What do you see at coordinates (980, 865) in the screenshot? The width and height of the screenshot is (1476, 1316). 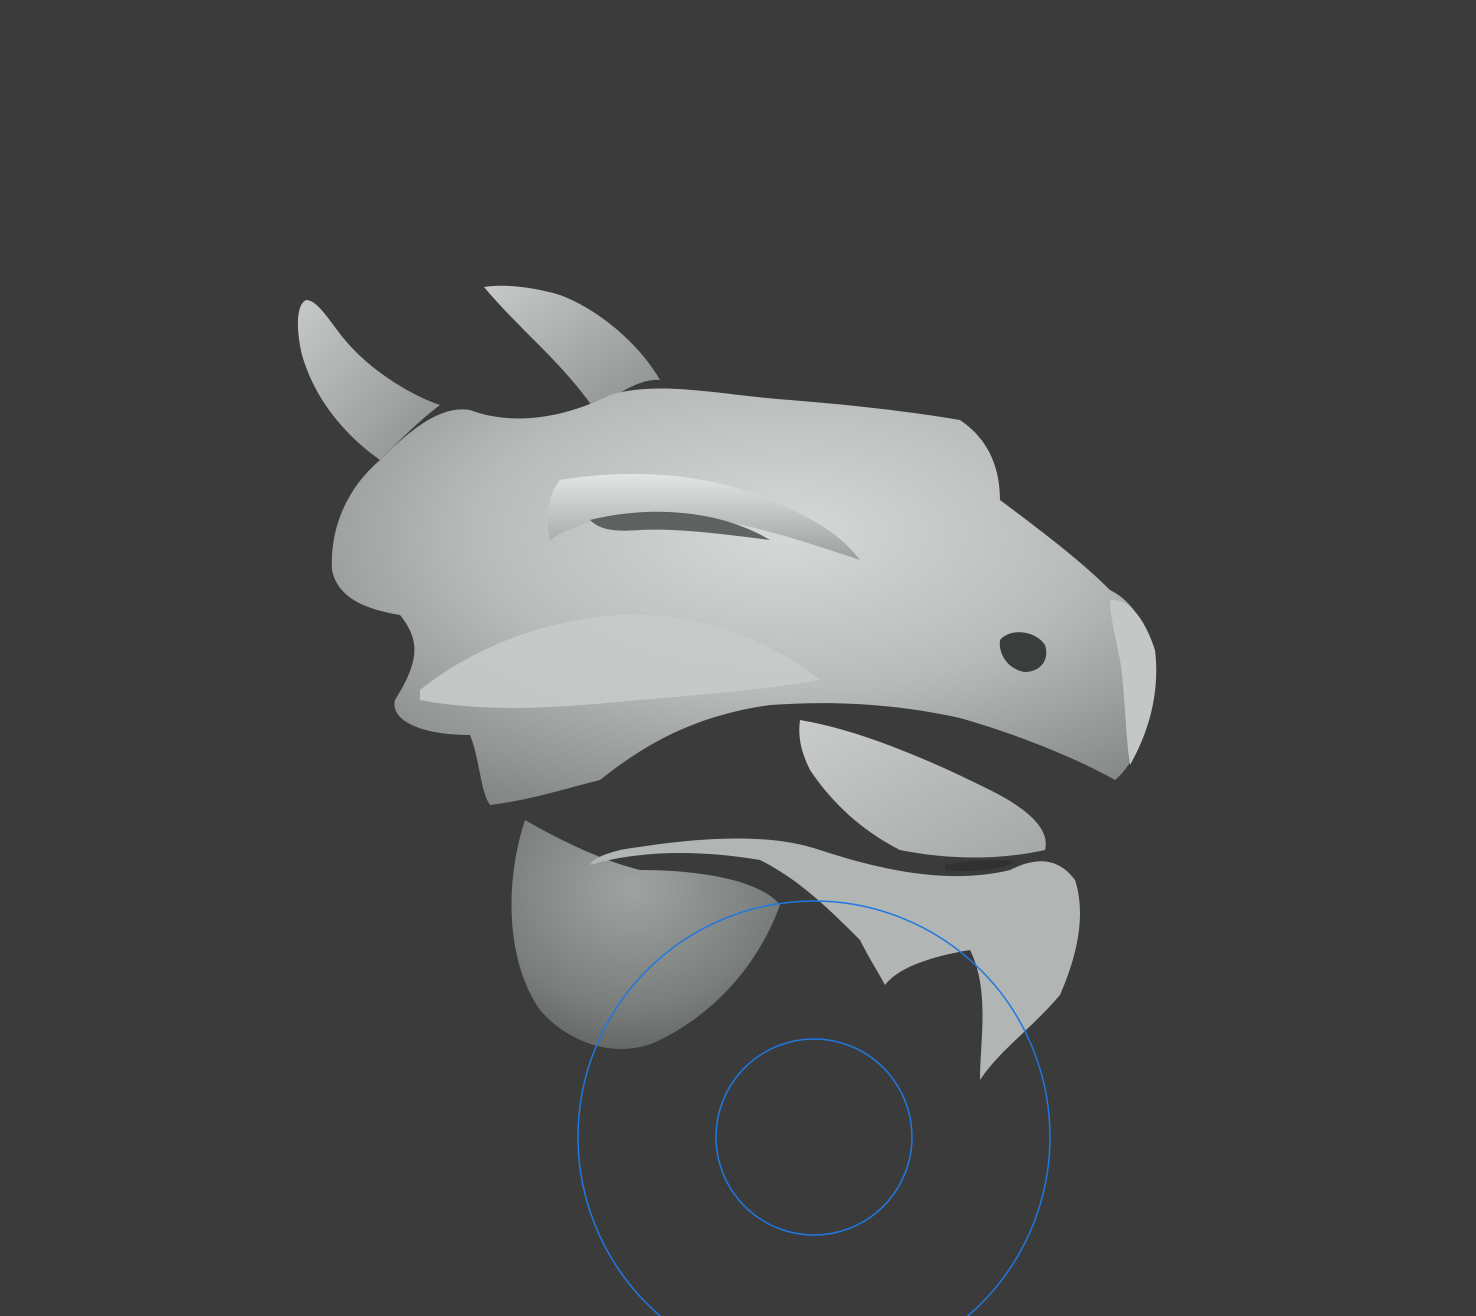 I see `mouth-slit-mesh` at bounding box center [980, 865].